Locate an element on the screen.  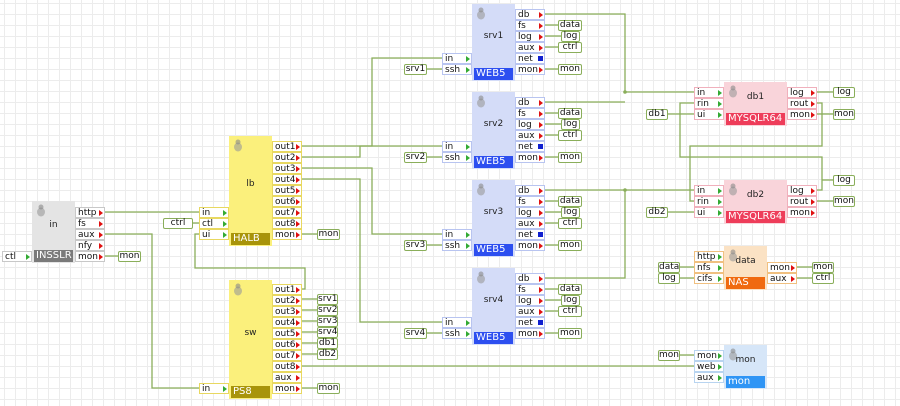
block-data: data NAS is located at coordinates (745, 268).